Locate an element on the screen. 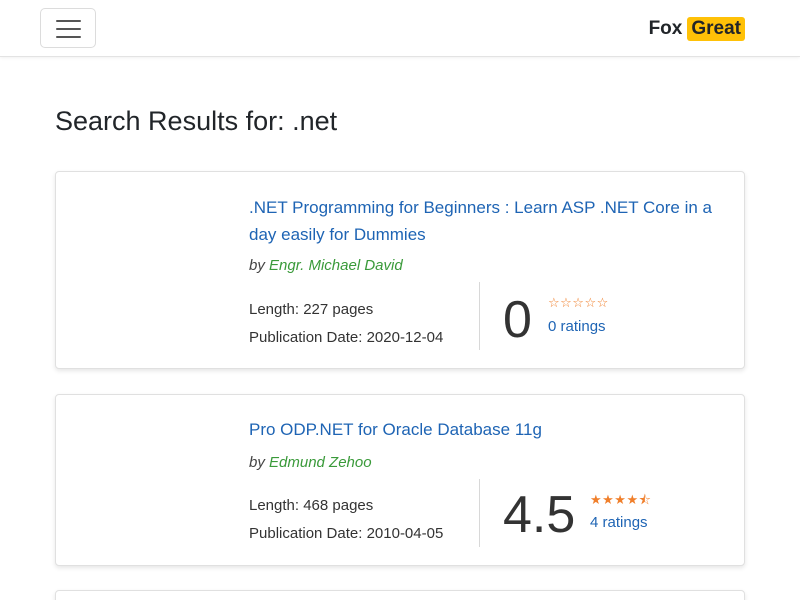 The height and width of the screenshot is (600, 800). hamburger-icon is located at coordinates (68, 21).